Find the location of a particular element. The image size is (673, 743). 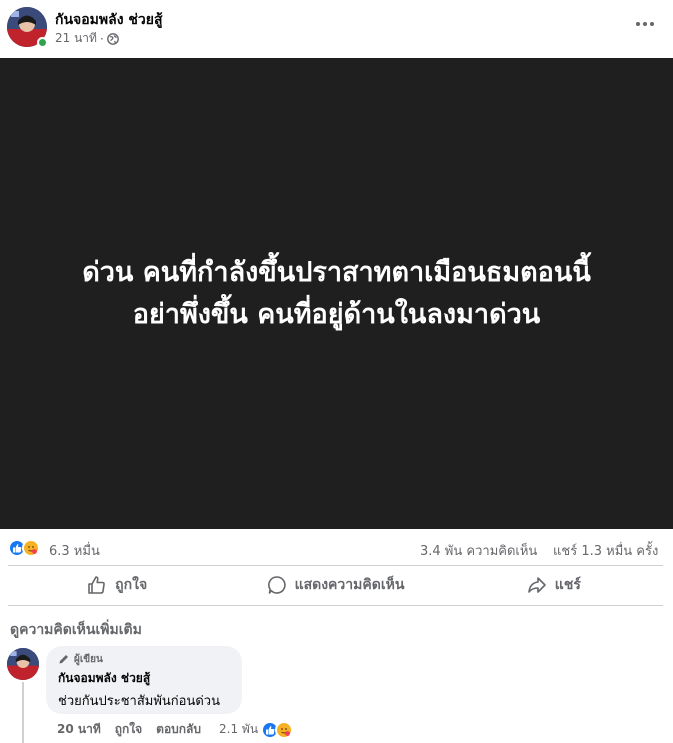

post-author-name: กันจอมพลัง ช่วยสู้ is located at coordinates (109, 20).